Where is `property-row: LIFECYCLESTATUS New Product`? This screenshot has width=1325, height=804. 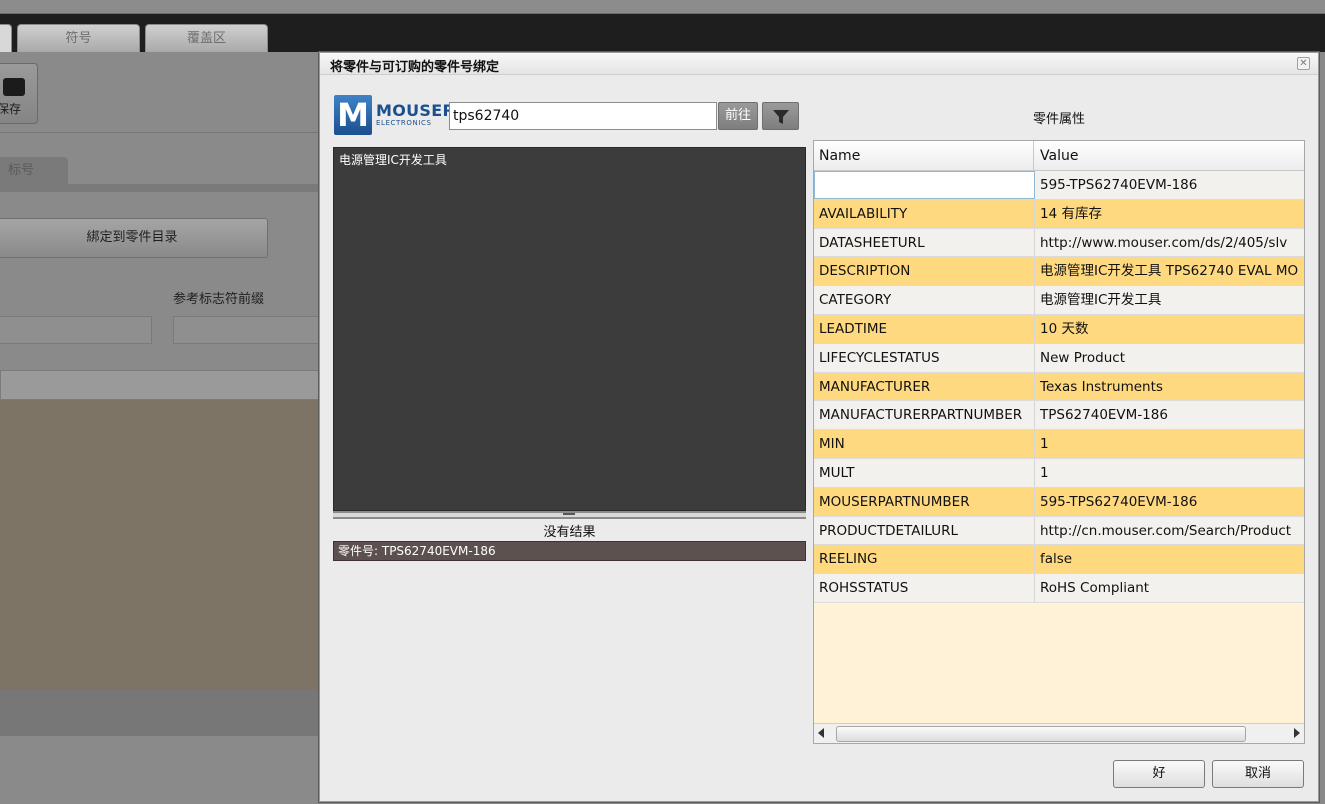 property-row: LIFECYCLESTATUS New Product is located at coordinates (1059, 358).